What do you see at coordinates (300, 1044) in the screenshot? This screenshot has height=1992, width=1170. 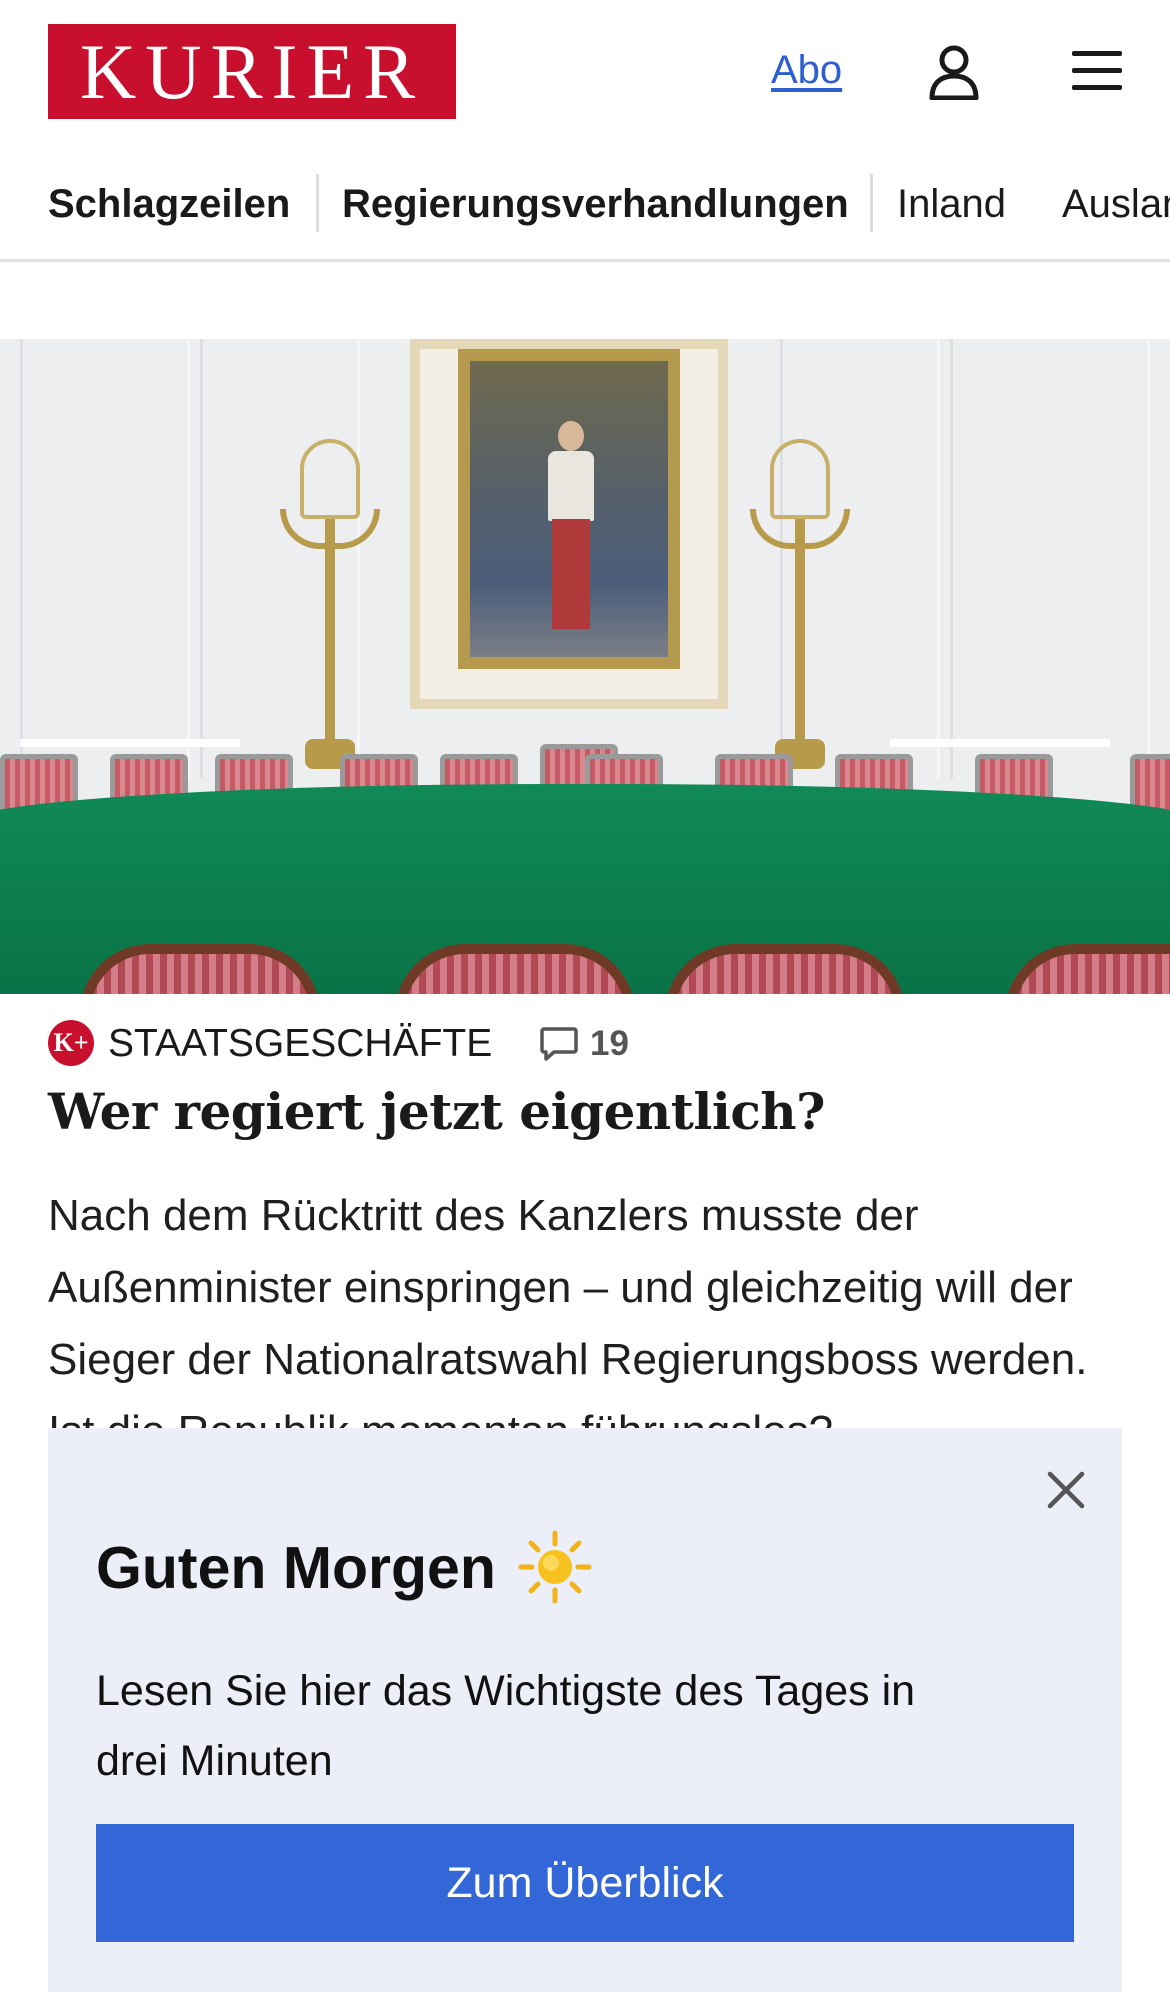 I see `article-category: STAATSGESCHÄFTE` at bounding box center [300, 1044].